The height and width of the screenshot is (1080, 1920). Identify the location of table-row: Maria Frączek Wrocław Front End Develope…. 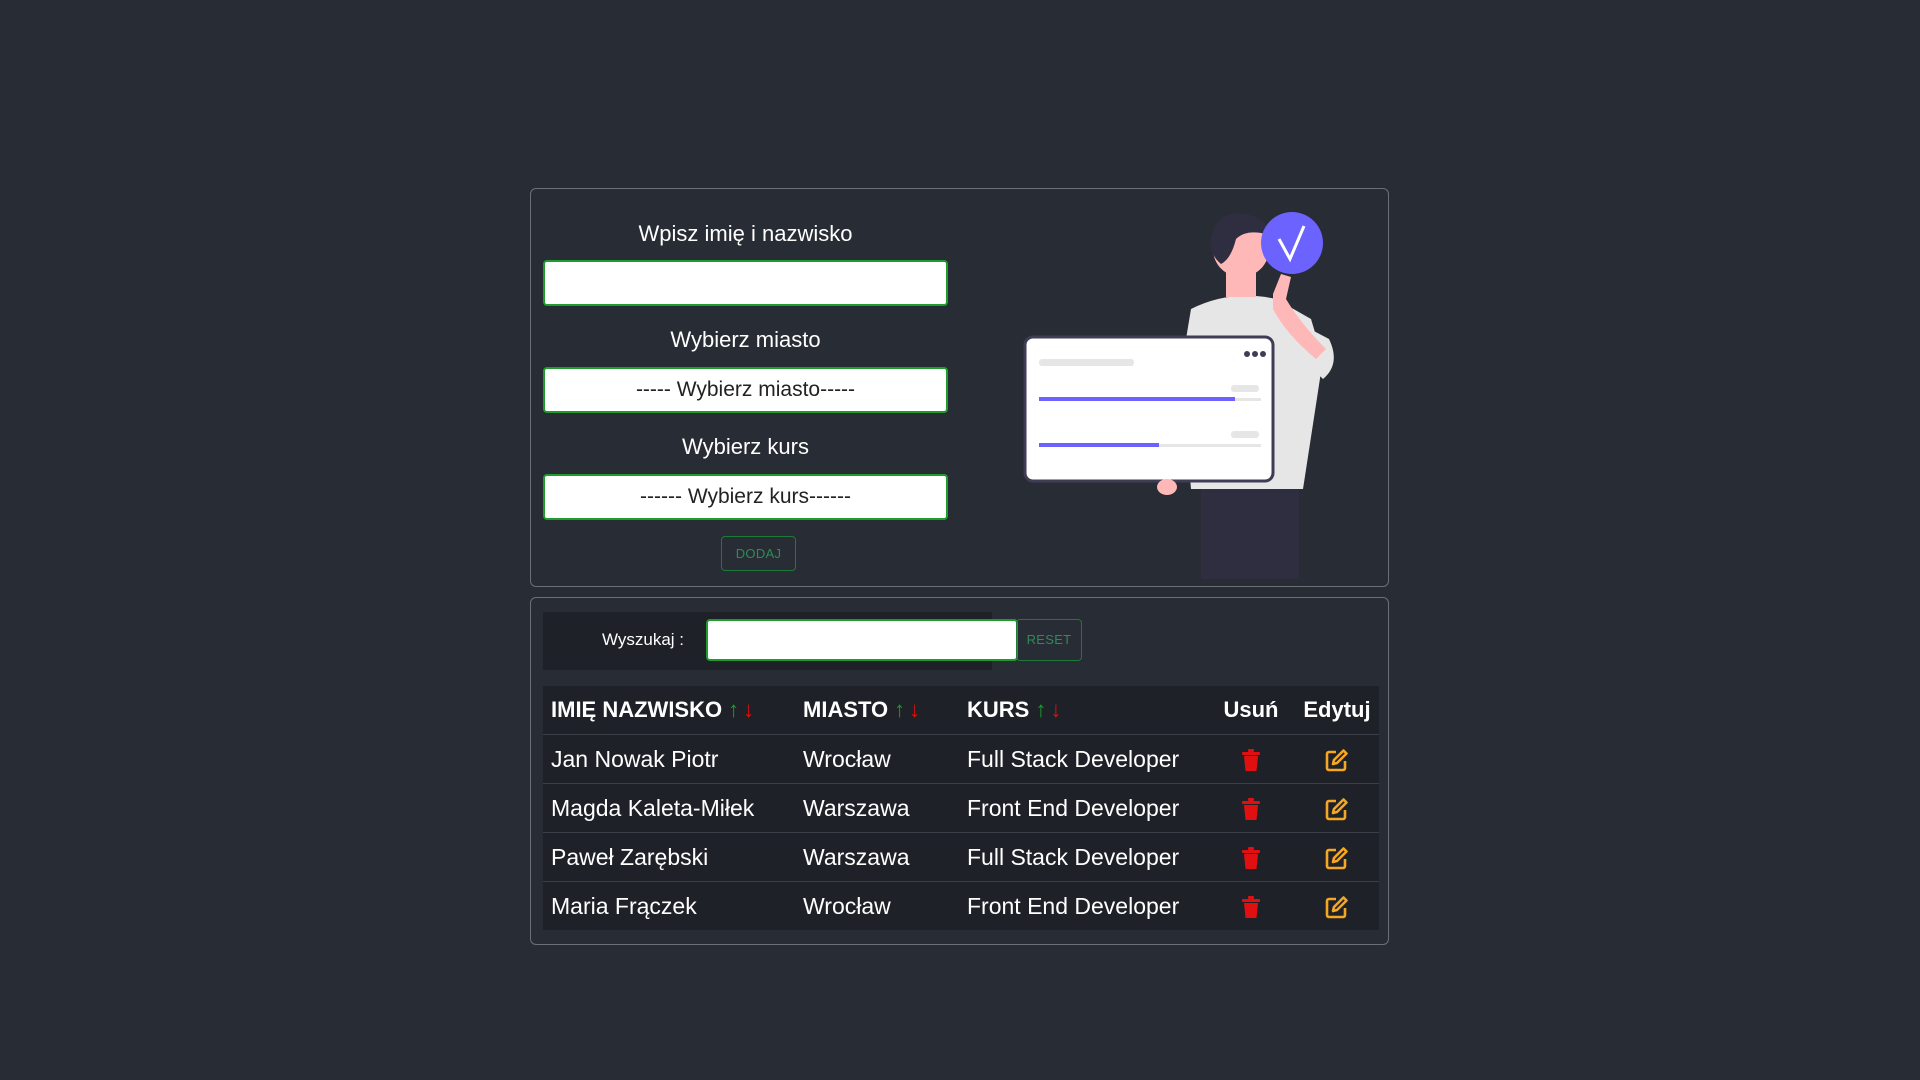
(961, 905).